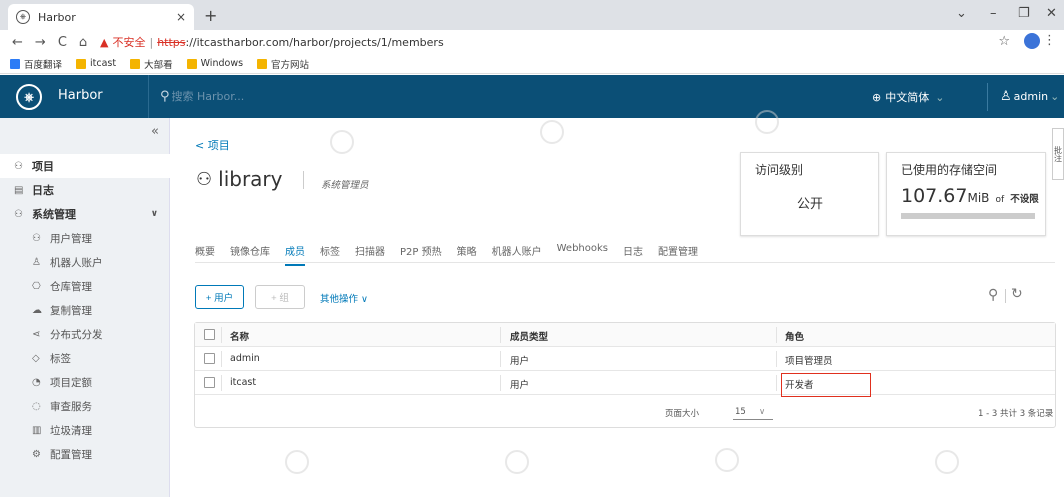 The image size is (1064, 497). Describe the element at coordinates (62, 42) in the screenshot. I see `reload-icon: C` at that location.